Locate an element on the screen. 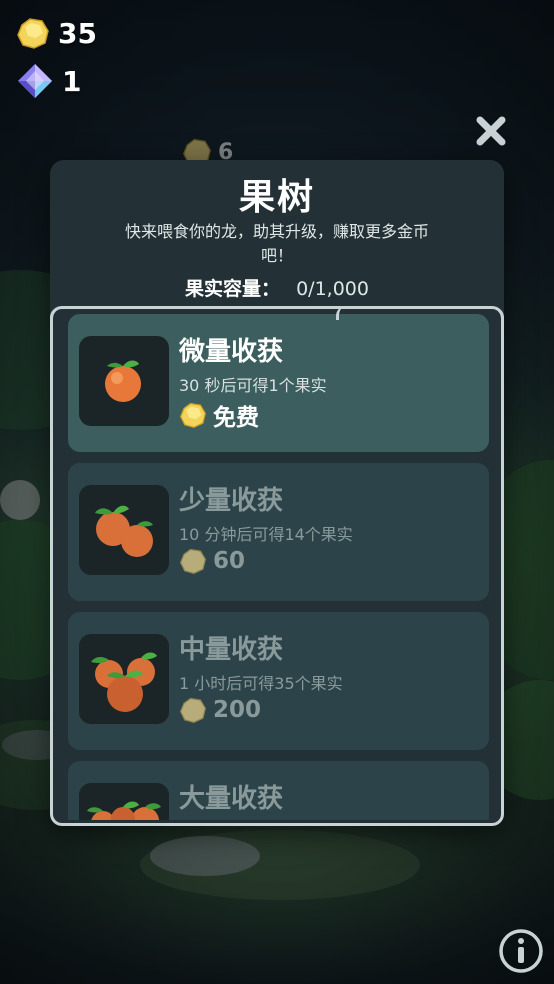 The height and width of the screenshot is (984, 554). info-icon is located at coordinates (521, 951).